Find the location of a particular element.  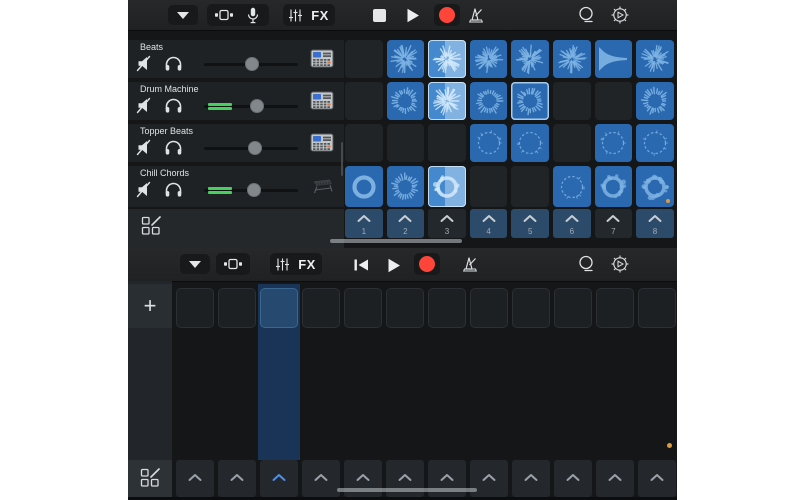

column-trigger: 5 is located at coordinates (530, 223).